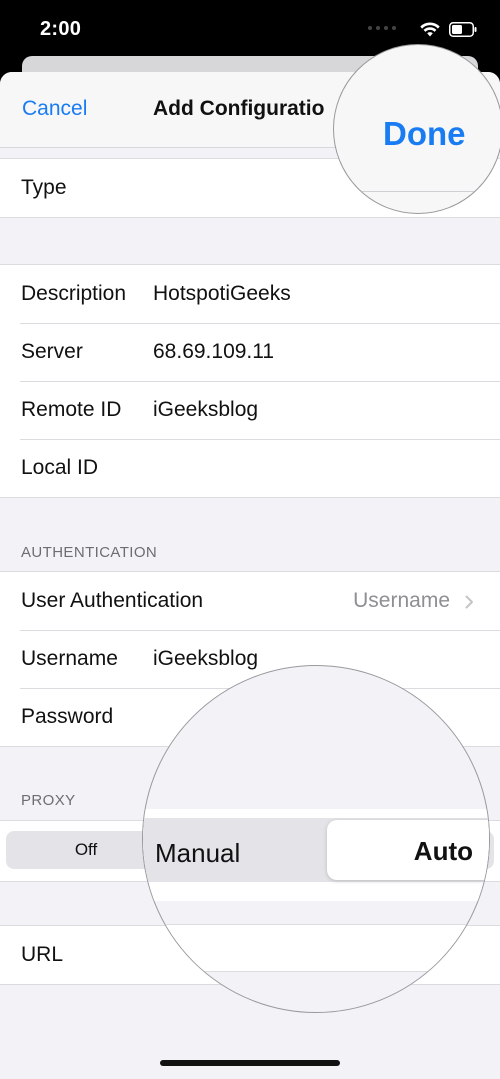 This screenshot has width=500, height=1079. Describe the element at coordinates (205, 659) in the screenshot. I see `username-field: iGeeksblog` at that location.